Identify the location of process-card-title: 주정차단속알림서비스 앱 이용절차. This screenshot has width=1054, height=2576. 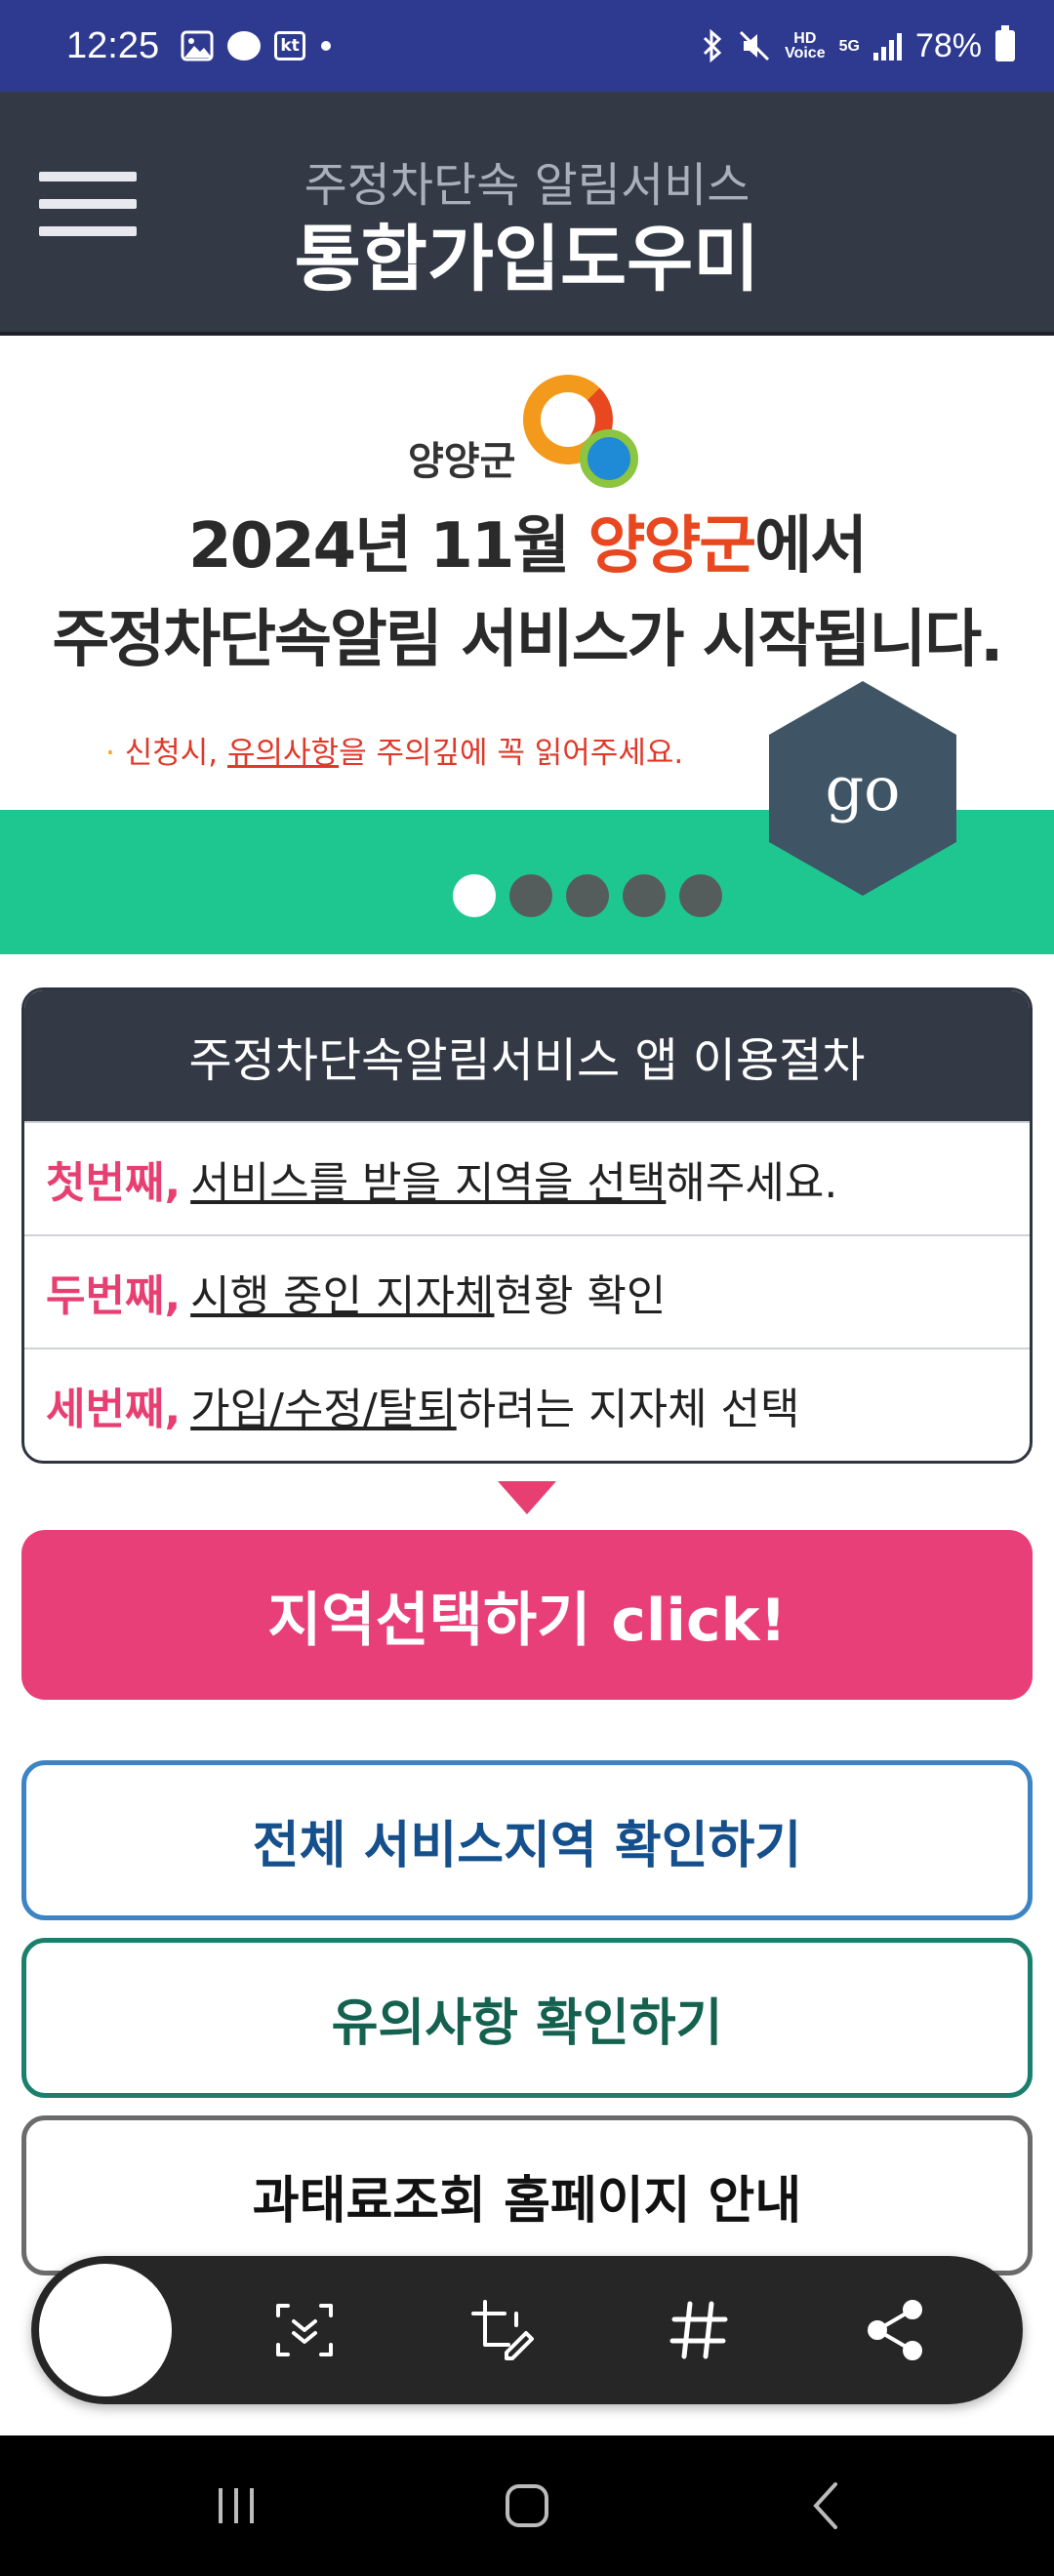
(527, 1055).